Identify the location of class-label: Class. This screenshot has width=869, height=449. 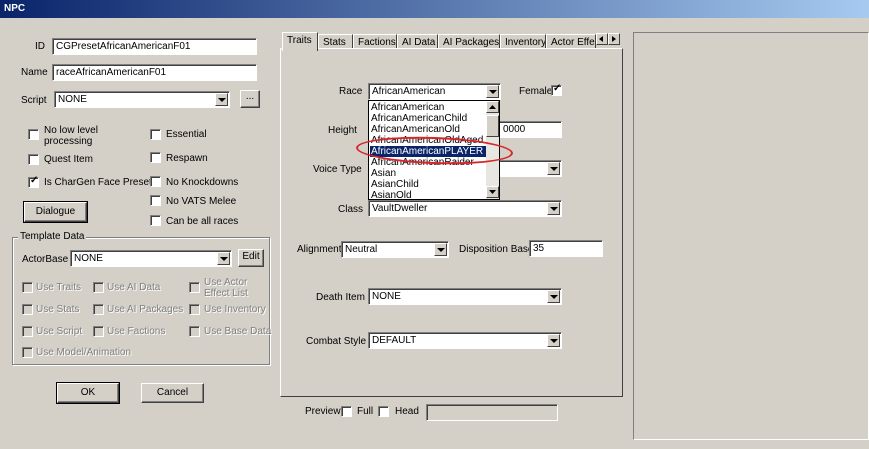
(351, 209).